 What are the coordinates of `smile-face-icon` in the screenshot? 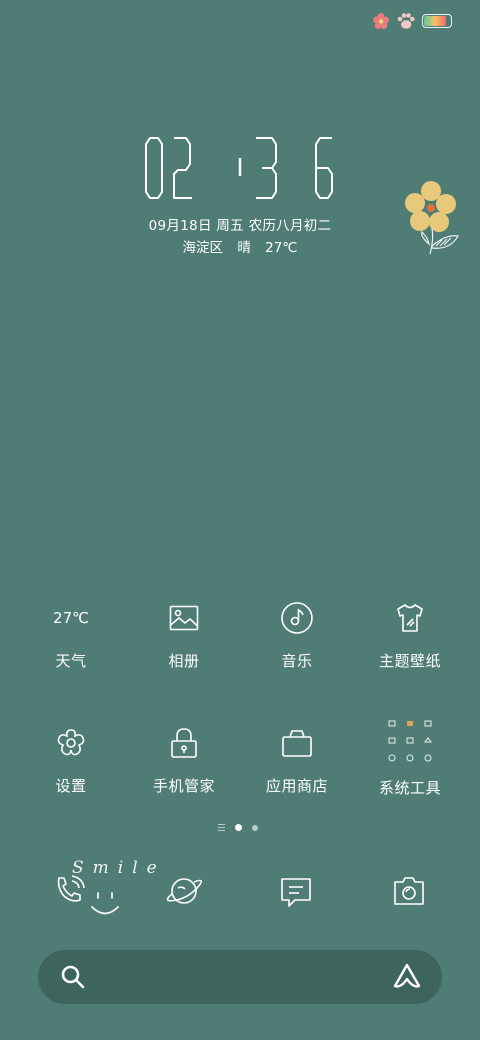 It's located at (105, 903).